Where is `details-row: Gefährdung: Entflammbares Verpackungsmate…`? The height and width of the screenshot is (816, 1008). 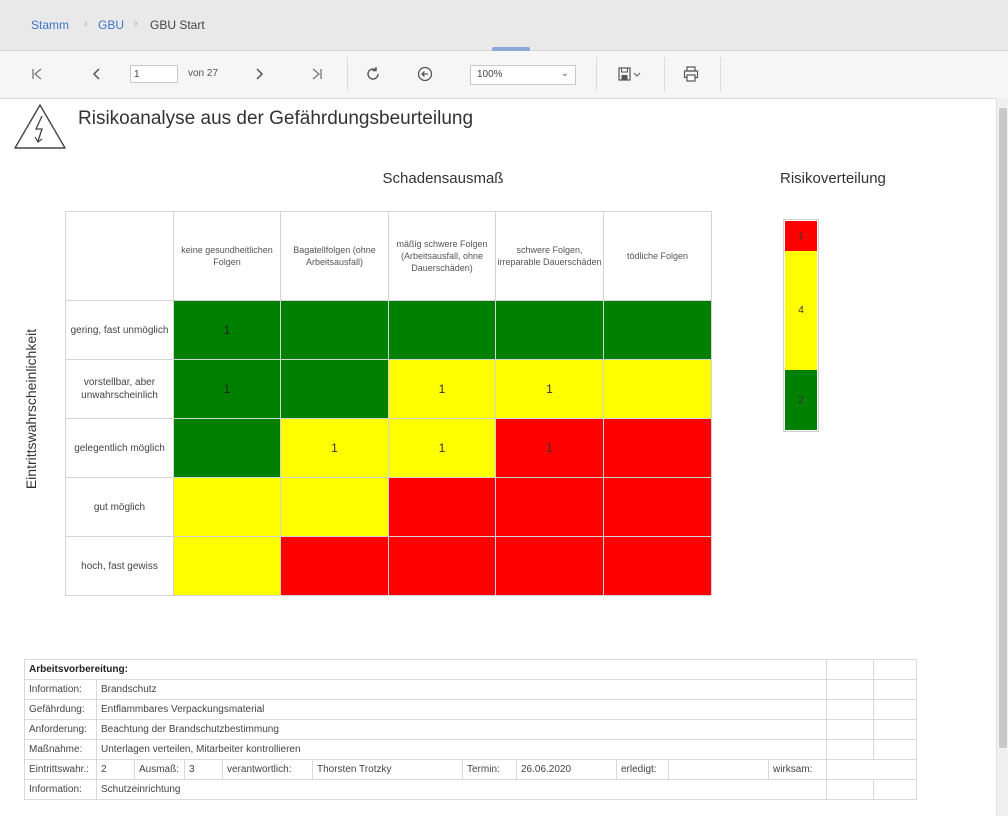 details-row: Gefährdung: Entflammbares Verpackungsmate… is located at coordinates (471, 709).